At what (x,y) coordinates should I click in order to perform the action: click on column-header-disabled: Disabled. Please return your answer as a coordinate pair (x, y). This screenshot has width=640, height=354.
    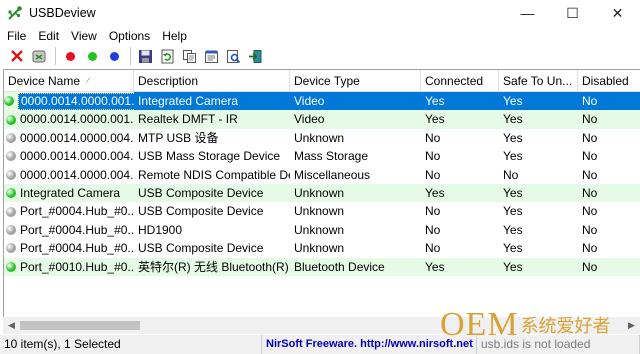
    Looking at the image, I should click on (609, 81).